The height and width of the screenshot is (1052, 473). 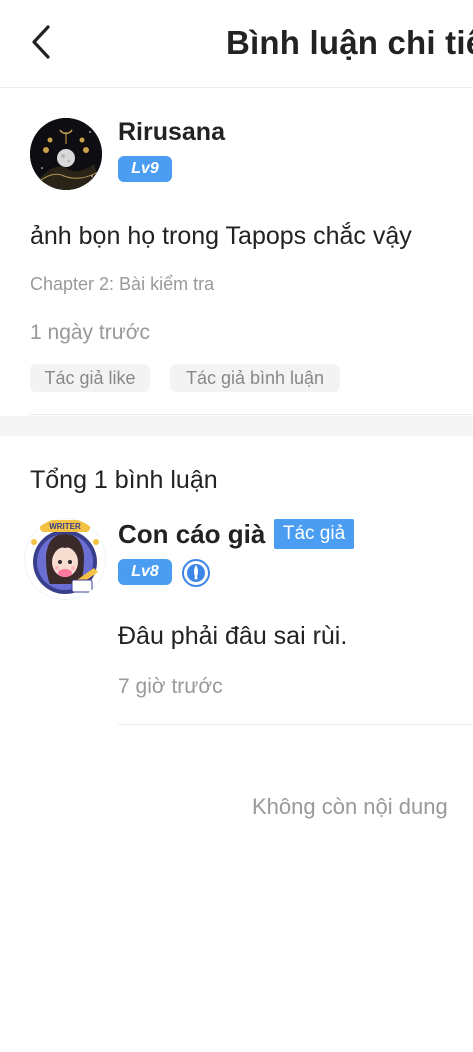 I want to click on tag-author-comment: Tác giả bình luận, so click(x=255, y=378).